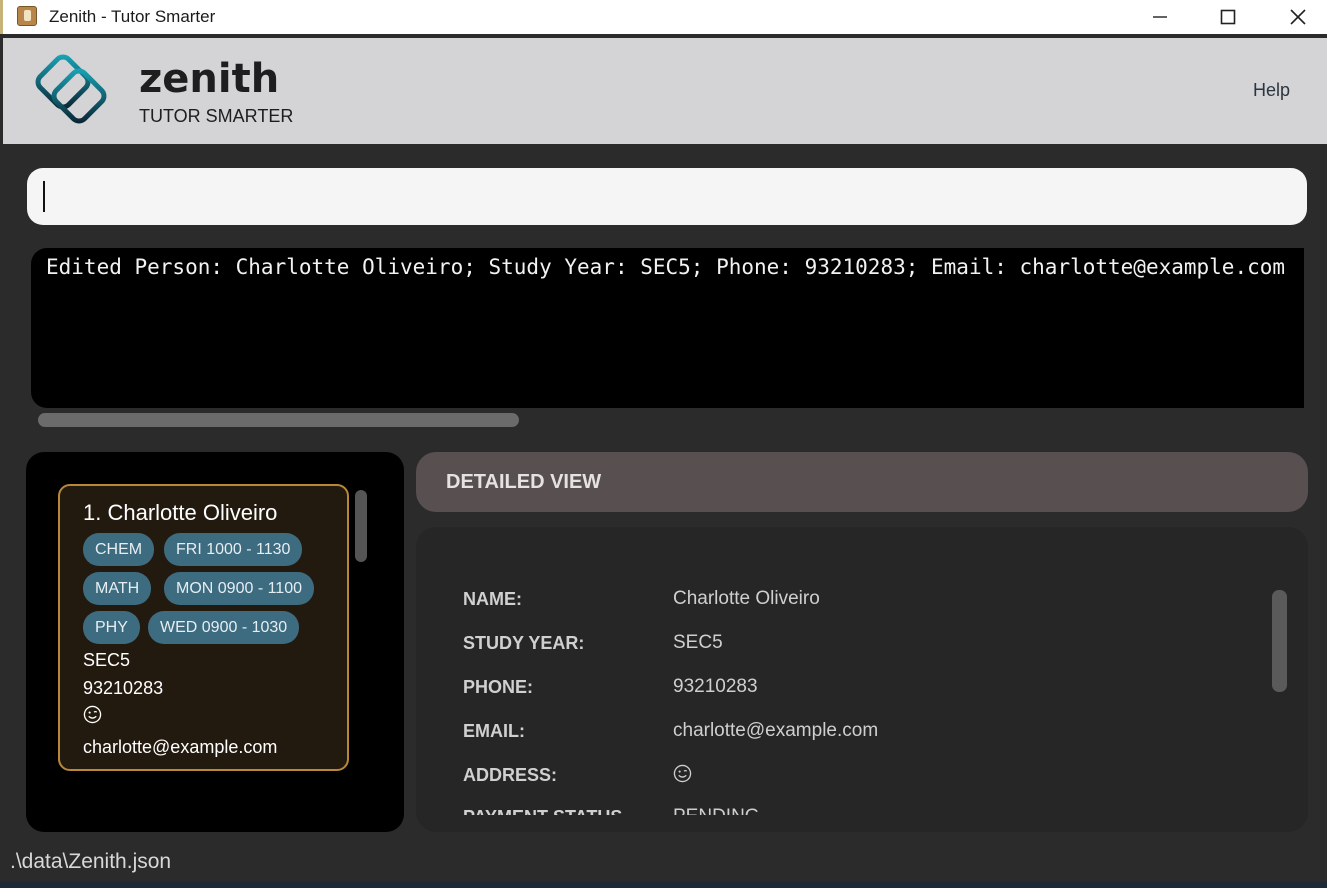 The image size is (1327, 888). Describe the element at coordinates (233, 549) in the screenshot. I see `schedule-tag: FRI 1000 - 1130` at that location.